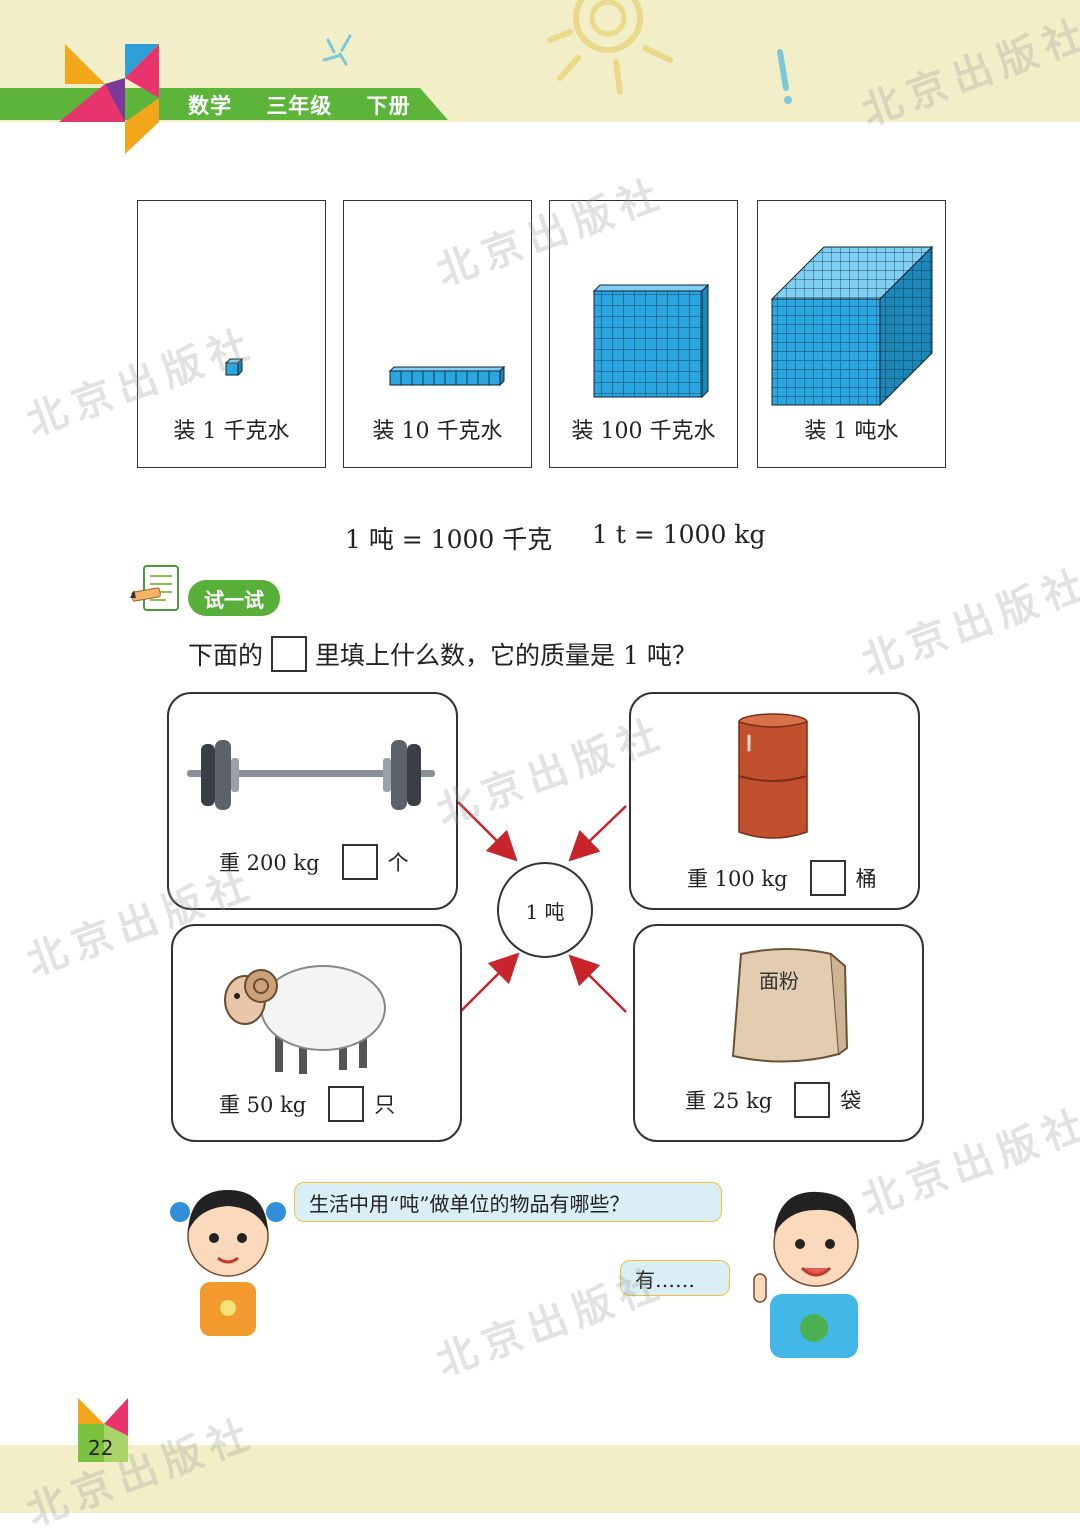  I want to click on arrow-flour, so click(597, 983).